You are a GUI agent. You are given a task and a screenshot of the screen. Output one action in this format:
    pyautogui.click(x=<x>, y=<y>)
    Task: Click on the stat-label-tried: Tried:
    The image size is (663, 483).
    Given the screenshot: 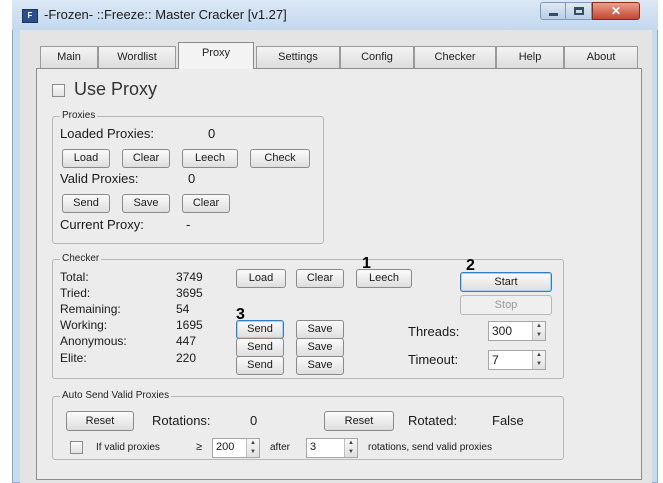 What is the action you would take?
    pyautogui.click(x=75, y=293)
    